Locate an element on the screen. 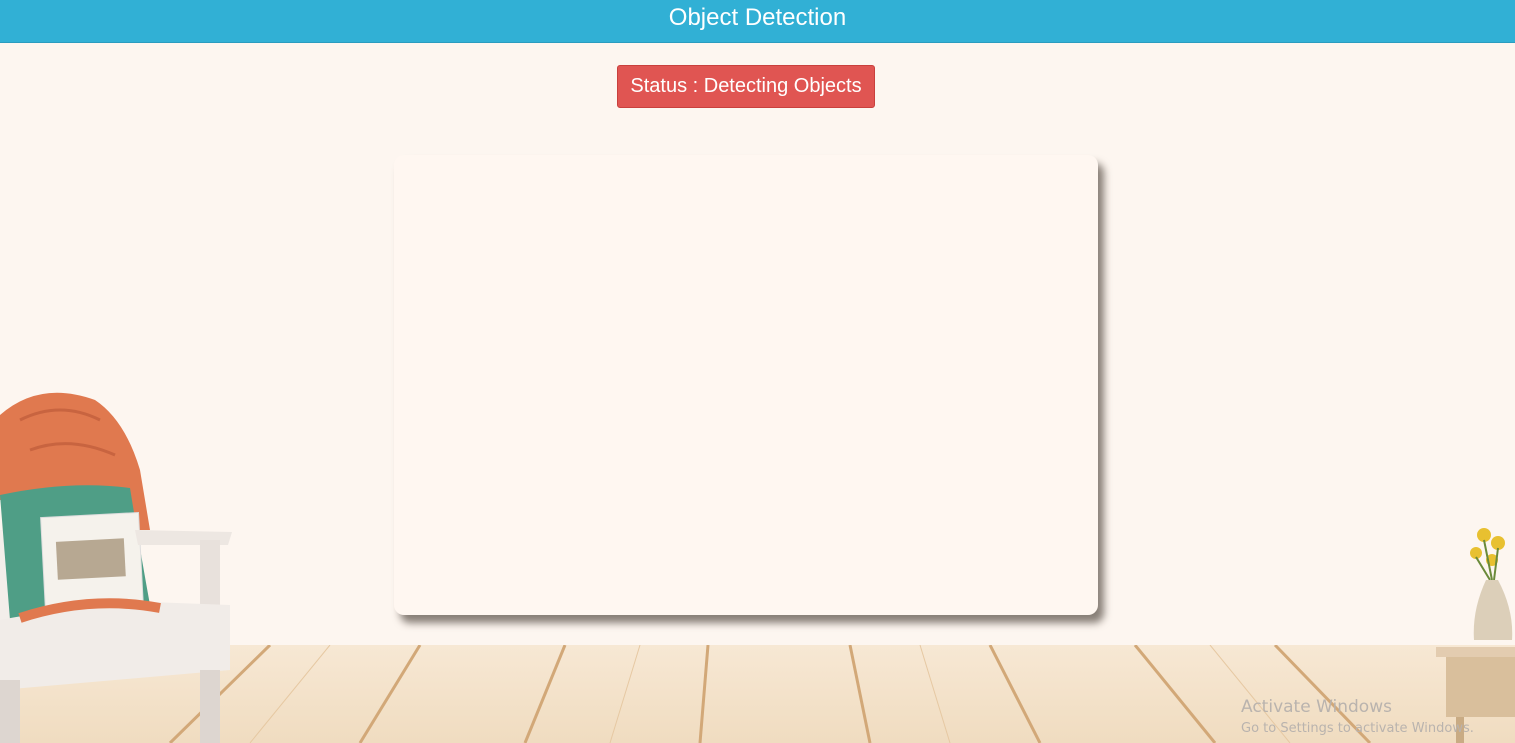  status-label: Status : Detecting Objects is located at coordinates (746, 86).